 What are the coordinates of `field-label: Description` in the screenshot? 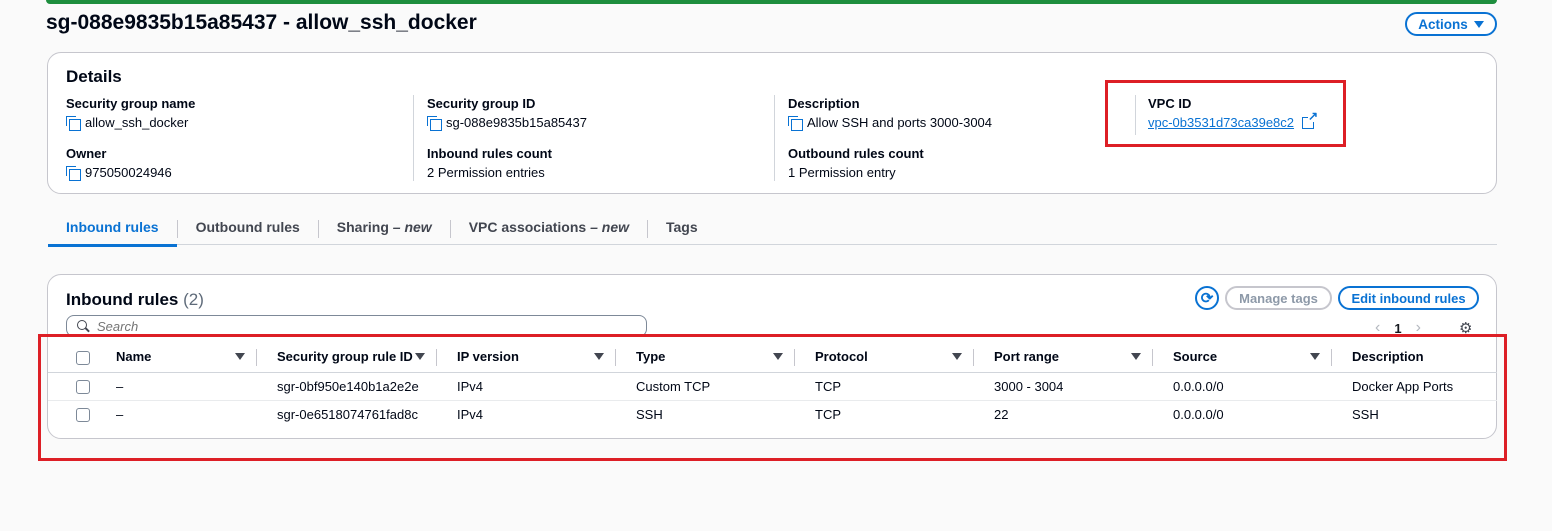 It's located at (824, 103).